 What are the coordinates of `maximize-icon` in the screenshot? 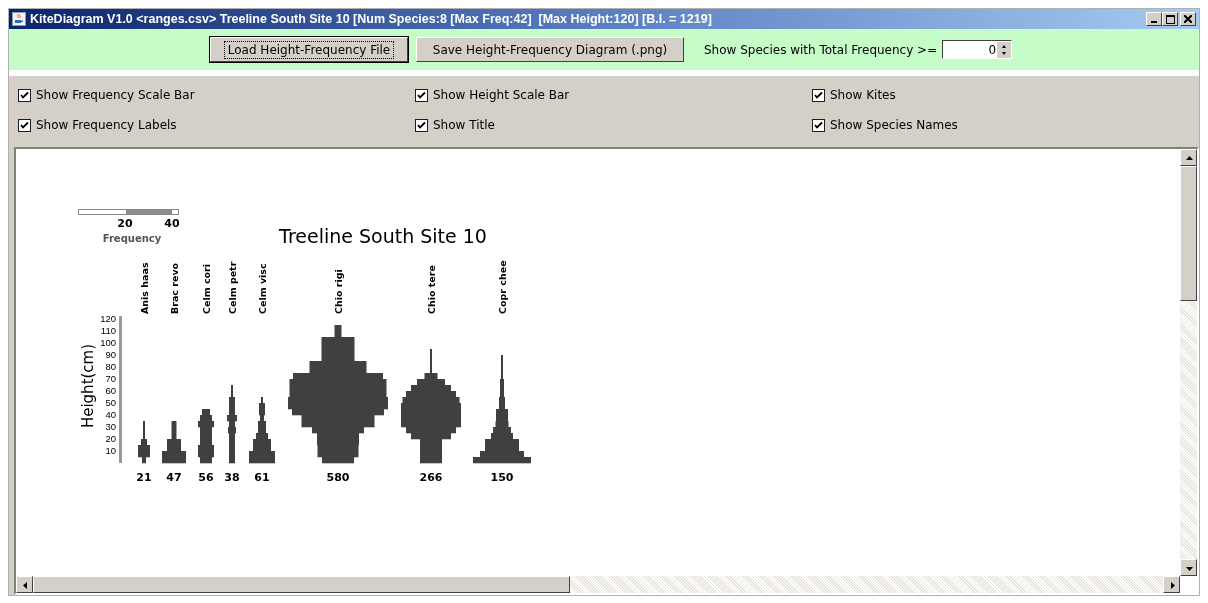 It's located at (1170, 19).